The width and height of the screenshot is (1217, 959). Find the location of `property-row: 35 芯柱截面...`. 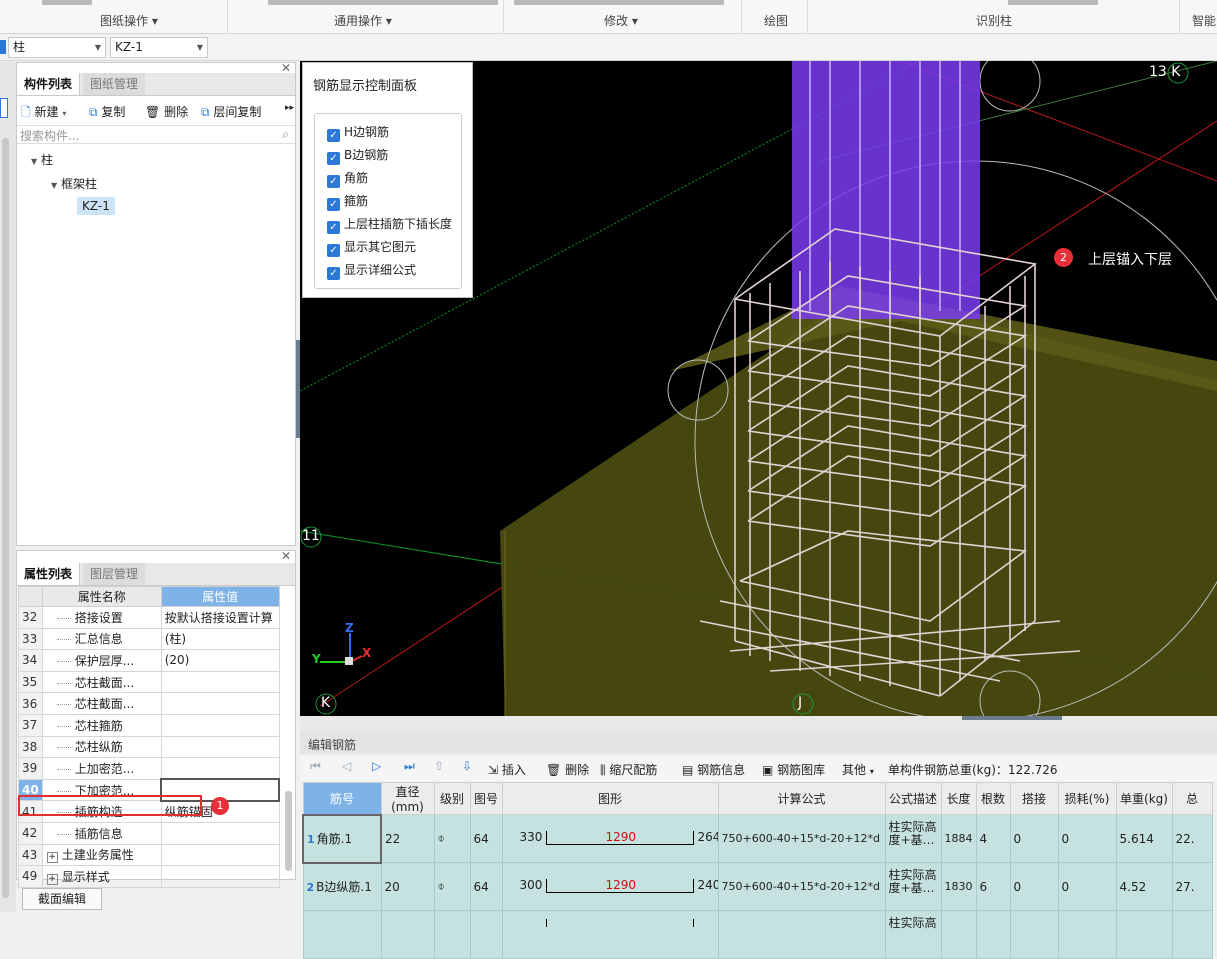

property-row: 35 芯柱截面... is located at coordinates (149, 682).